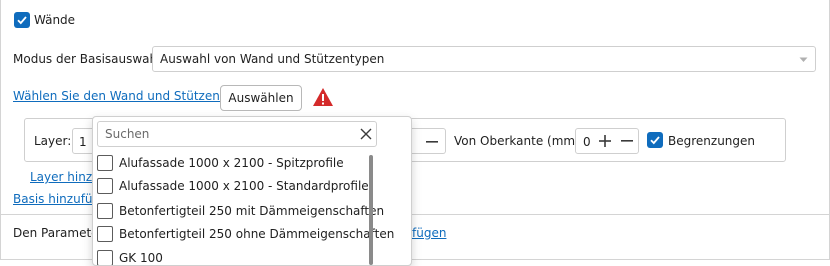 Image resolution: width=830 pixels, height=266 pixels. I want to click on params-link: fügen, so click(429, 233).